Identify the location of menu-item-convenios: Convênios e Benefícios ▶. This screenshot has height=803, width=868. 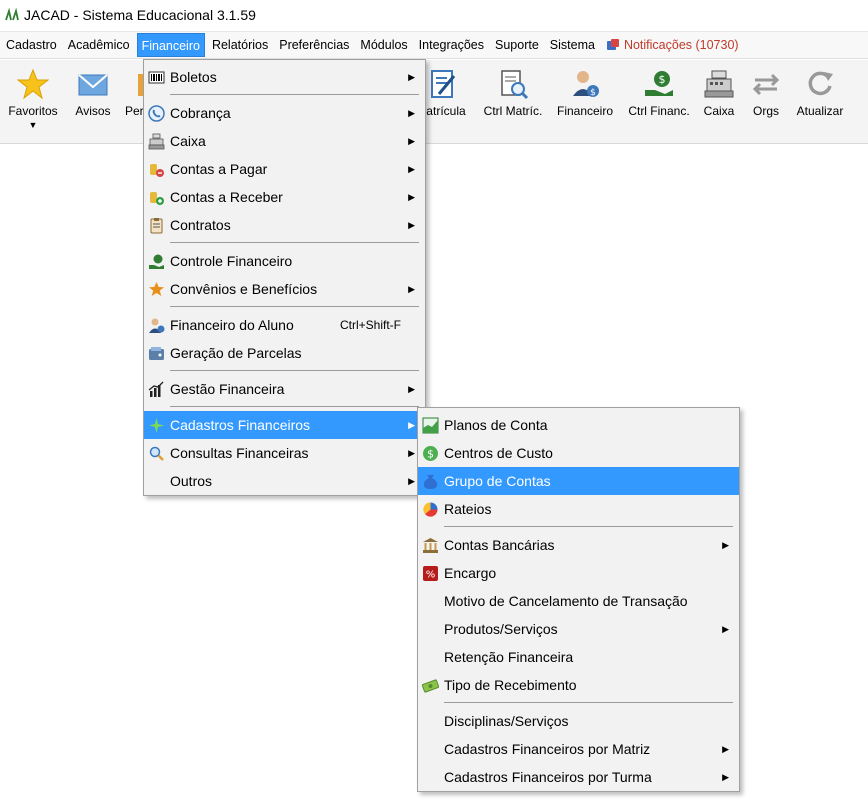
(284, 289).